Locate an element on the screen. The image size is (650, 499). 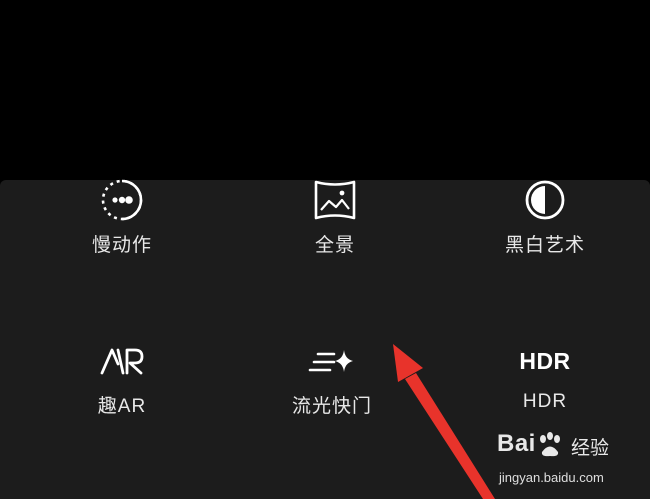
mode-fun-ar-label: 趣AR is located at coordinates (122, 406).